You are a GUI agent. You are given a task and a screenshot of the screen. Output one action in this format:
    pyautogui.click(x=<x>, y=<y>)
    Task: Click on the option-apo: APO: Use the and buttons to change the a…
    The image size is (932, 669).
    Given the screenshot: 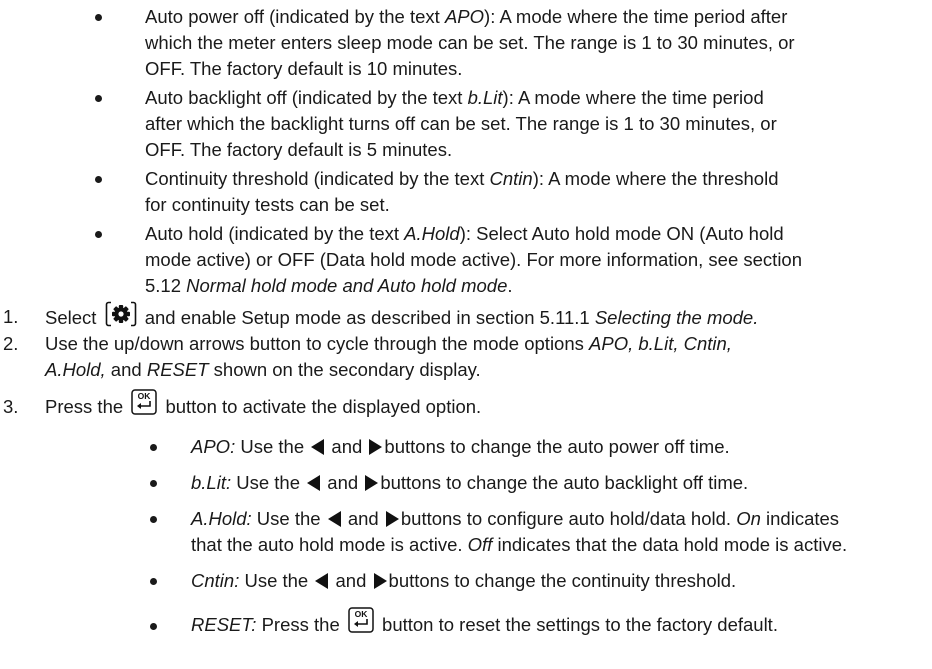 What is the action you would take?
    pyautogui.click(x=460, y=446)
    